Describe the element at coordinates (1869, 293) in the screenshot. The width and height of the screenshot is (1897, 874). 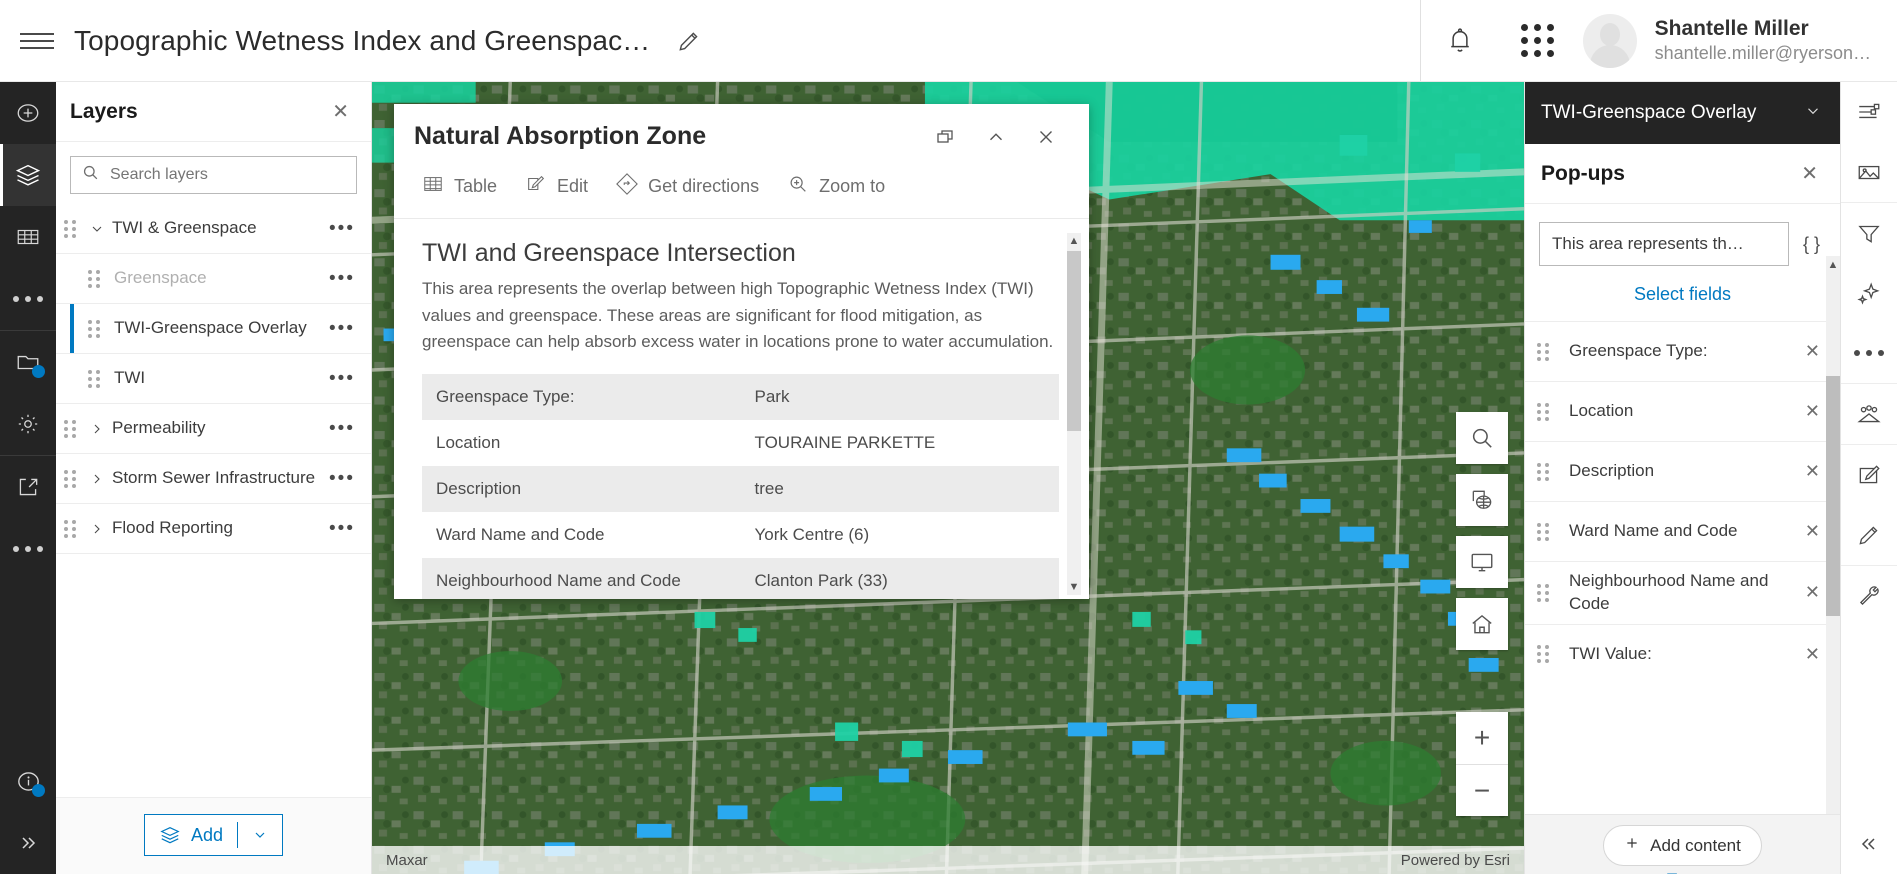
I see `effects-icon` at that location.